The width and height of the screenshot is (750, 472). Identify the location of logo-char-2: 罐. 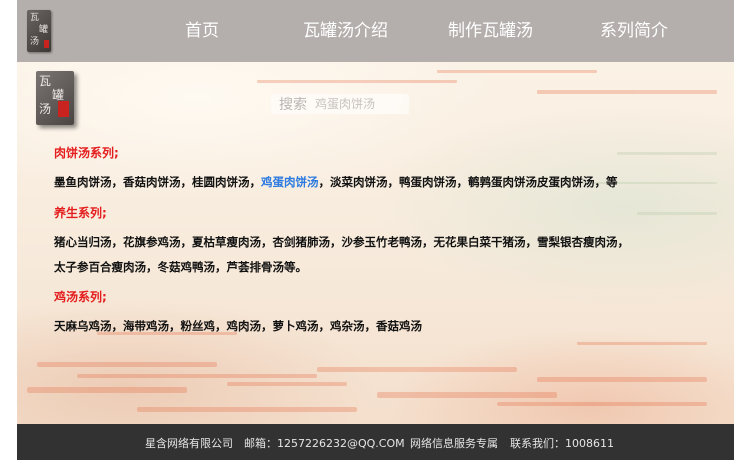
(44, 30).